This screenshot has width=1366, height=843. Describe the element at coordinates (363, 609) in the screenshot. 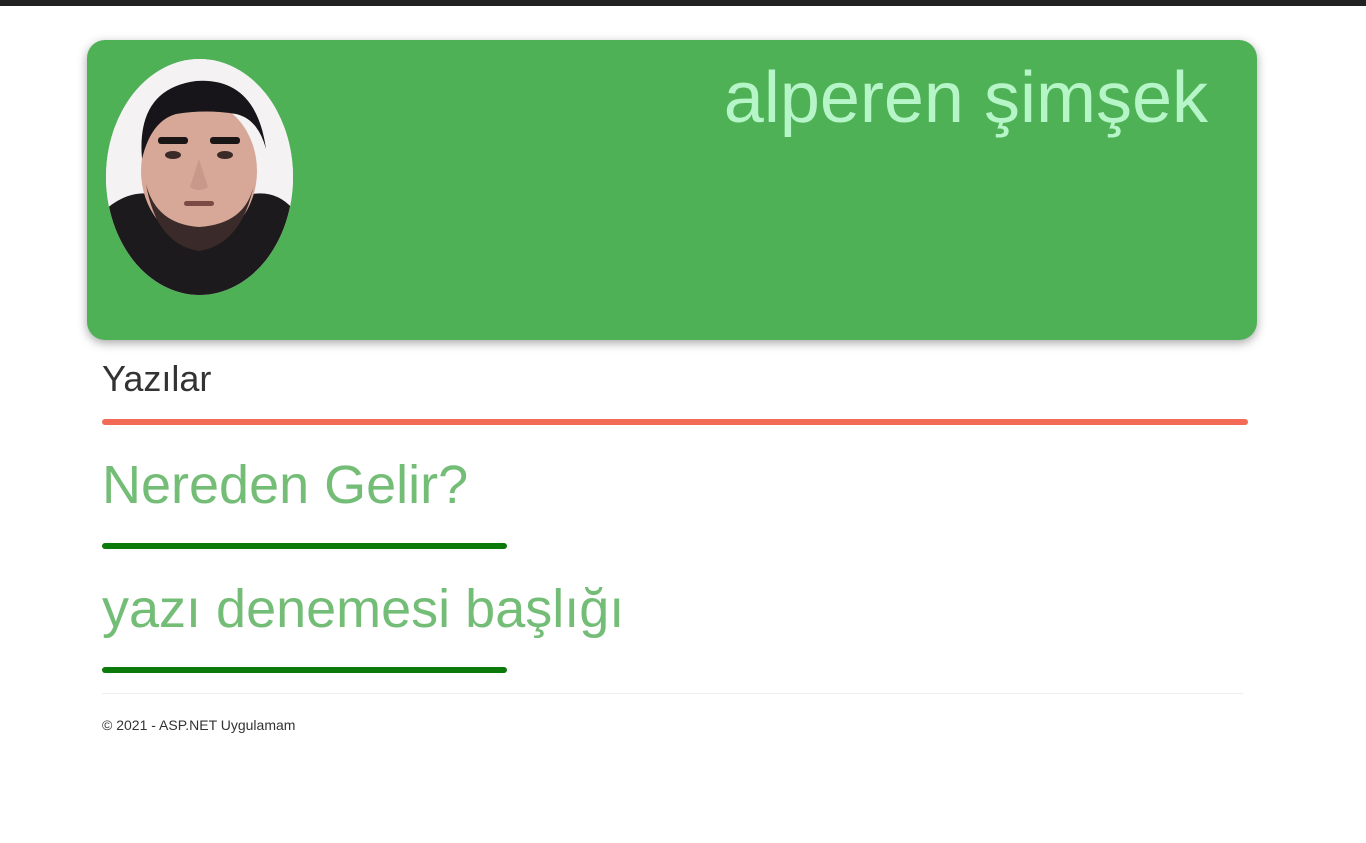

I see `post-title-link: yazı denemesi başlığı` at that location.